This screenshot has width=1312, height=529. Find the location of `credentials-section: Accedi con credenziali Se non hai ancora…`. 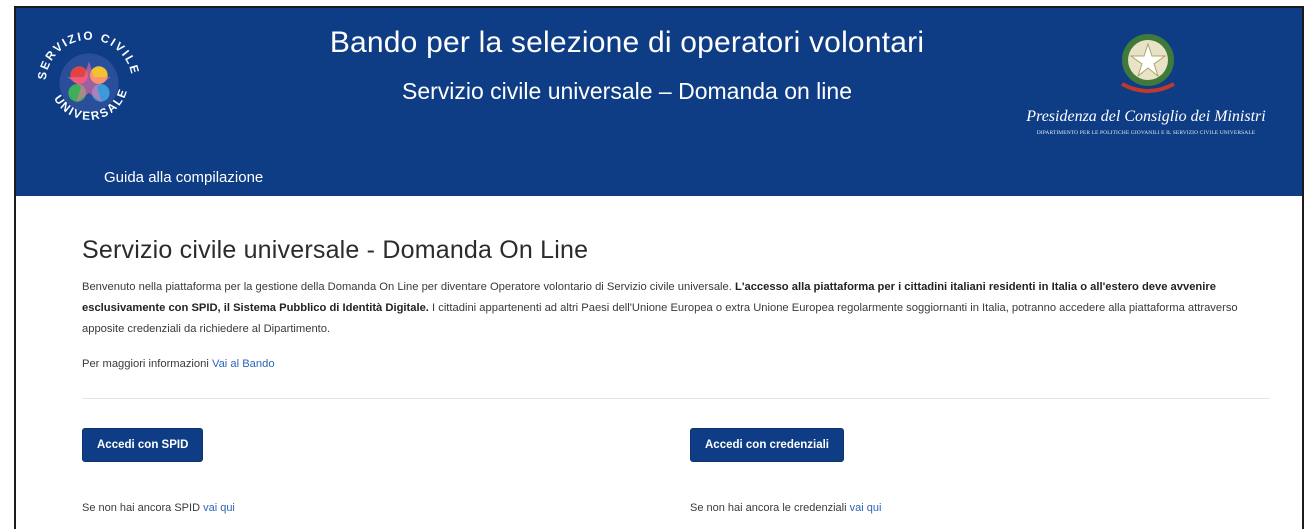

credentials-section: Accedi con credenziali Se non hai ancora… is located at coordinates (785, 471).